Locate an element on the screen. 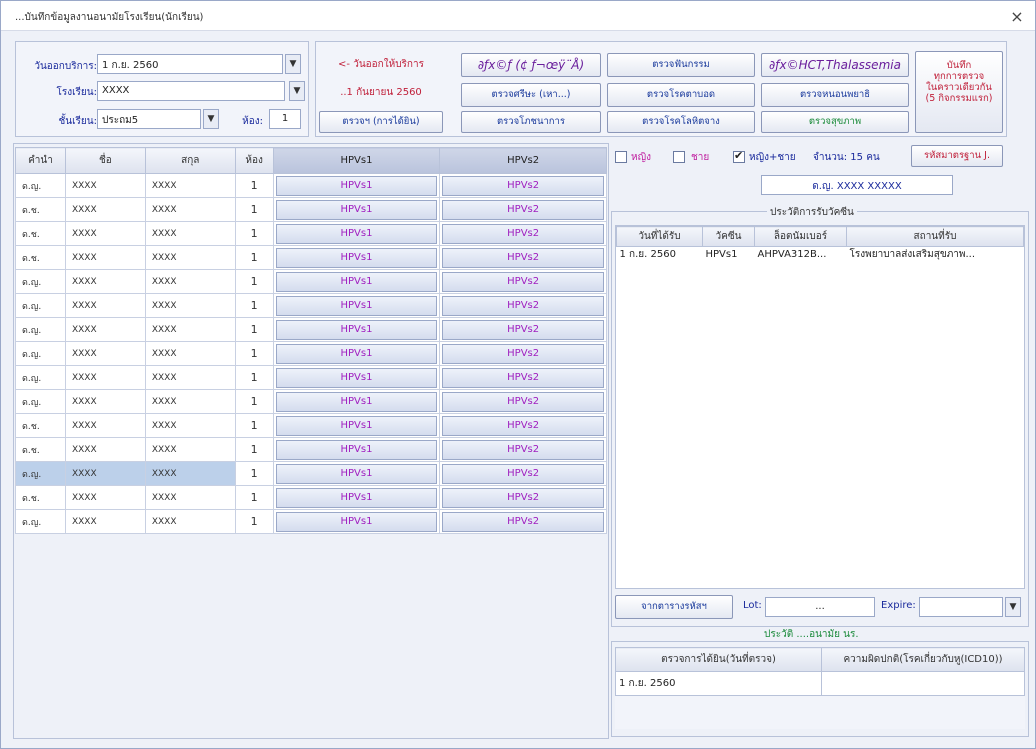 The width and height of the screenshot is (1036, 749). thalassemia-button: ∂ƒx©HCT,Thalassemia is located at coordinates (835, 65).